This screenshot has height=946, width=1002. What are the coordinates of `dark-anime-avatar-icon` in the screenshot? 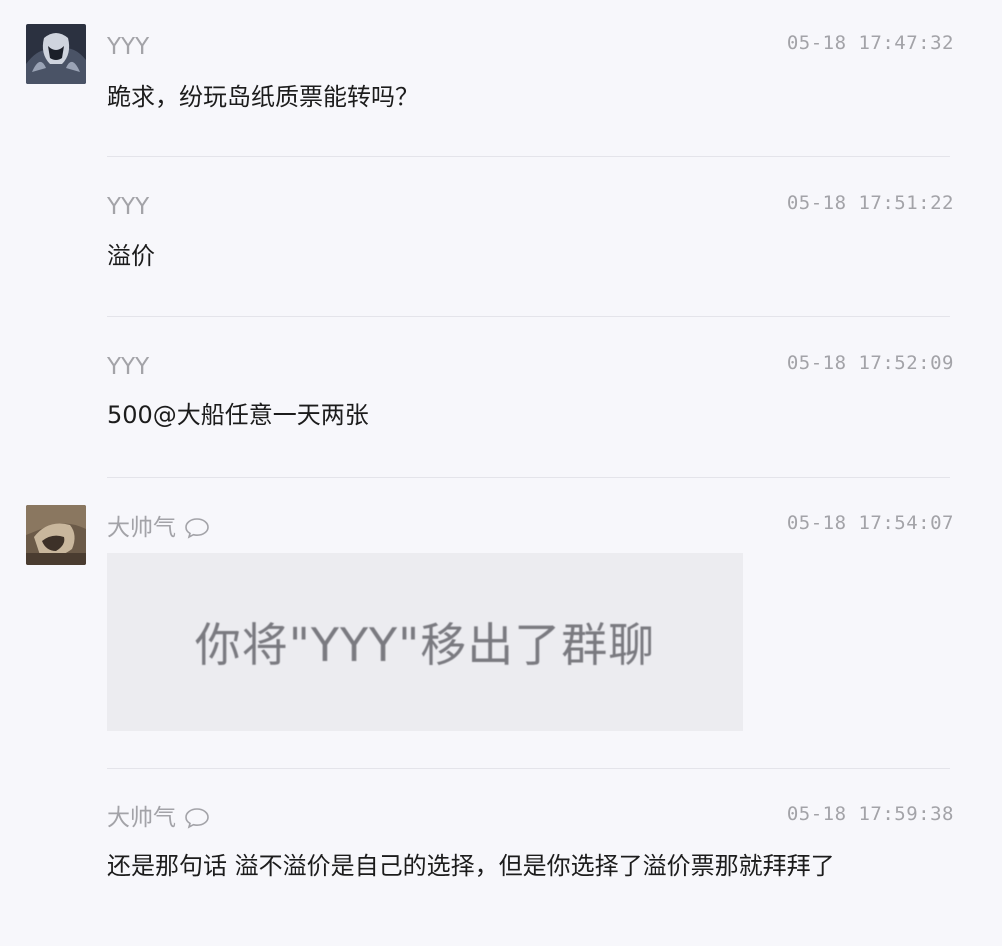 It's located at (56, 54).